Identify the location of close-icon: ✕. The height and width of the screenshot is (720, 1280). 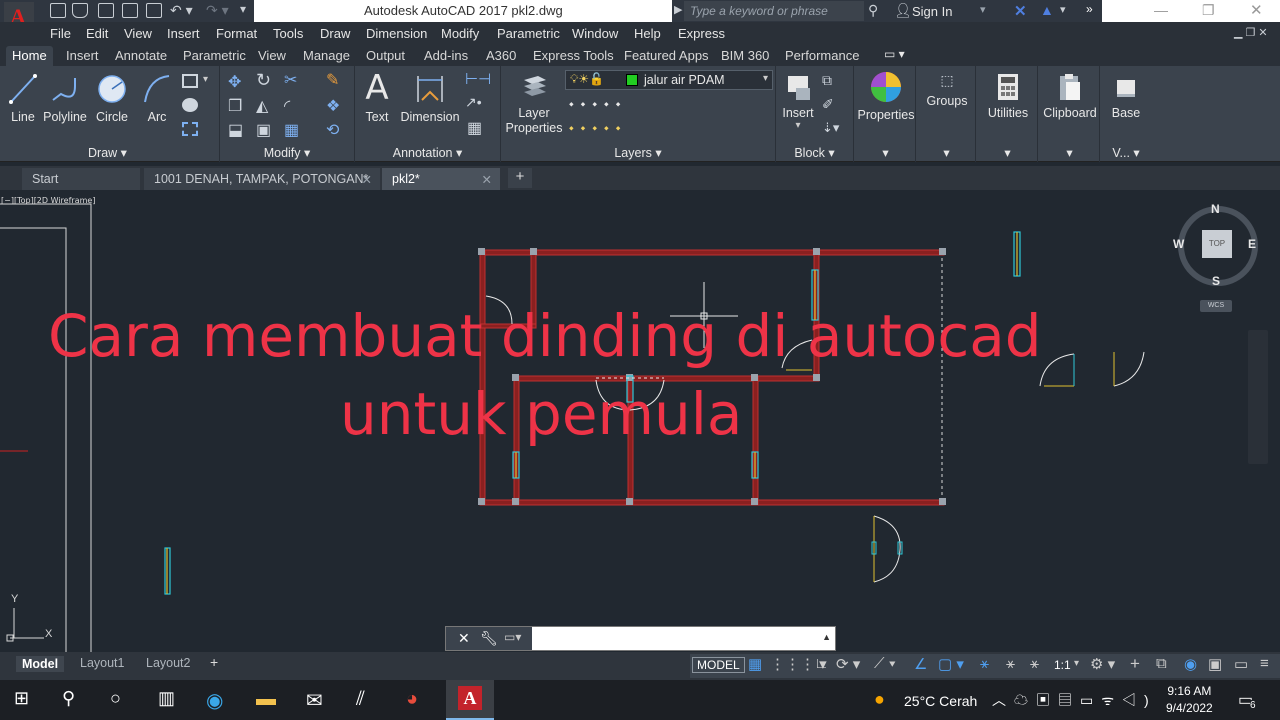
(1256, 10).